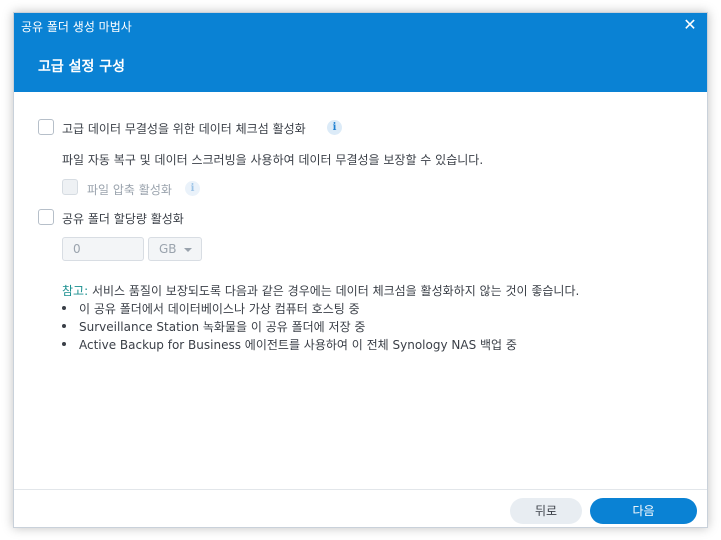 This screenshot has width=721, height=540. What do you see at coordinates (129, 190) in the screenshot?
I see `compression-label: 파일 압축 활성화` at bounding box center [129, 190].